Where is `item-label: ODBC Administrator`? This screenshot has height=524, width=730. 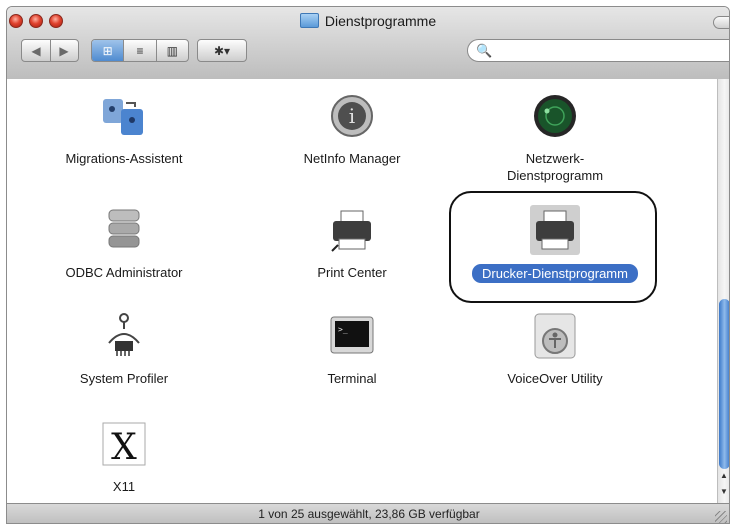
item-label: ODBC Administrator is located at coordinates (124, 272).